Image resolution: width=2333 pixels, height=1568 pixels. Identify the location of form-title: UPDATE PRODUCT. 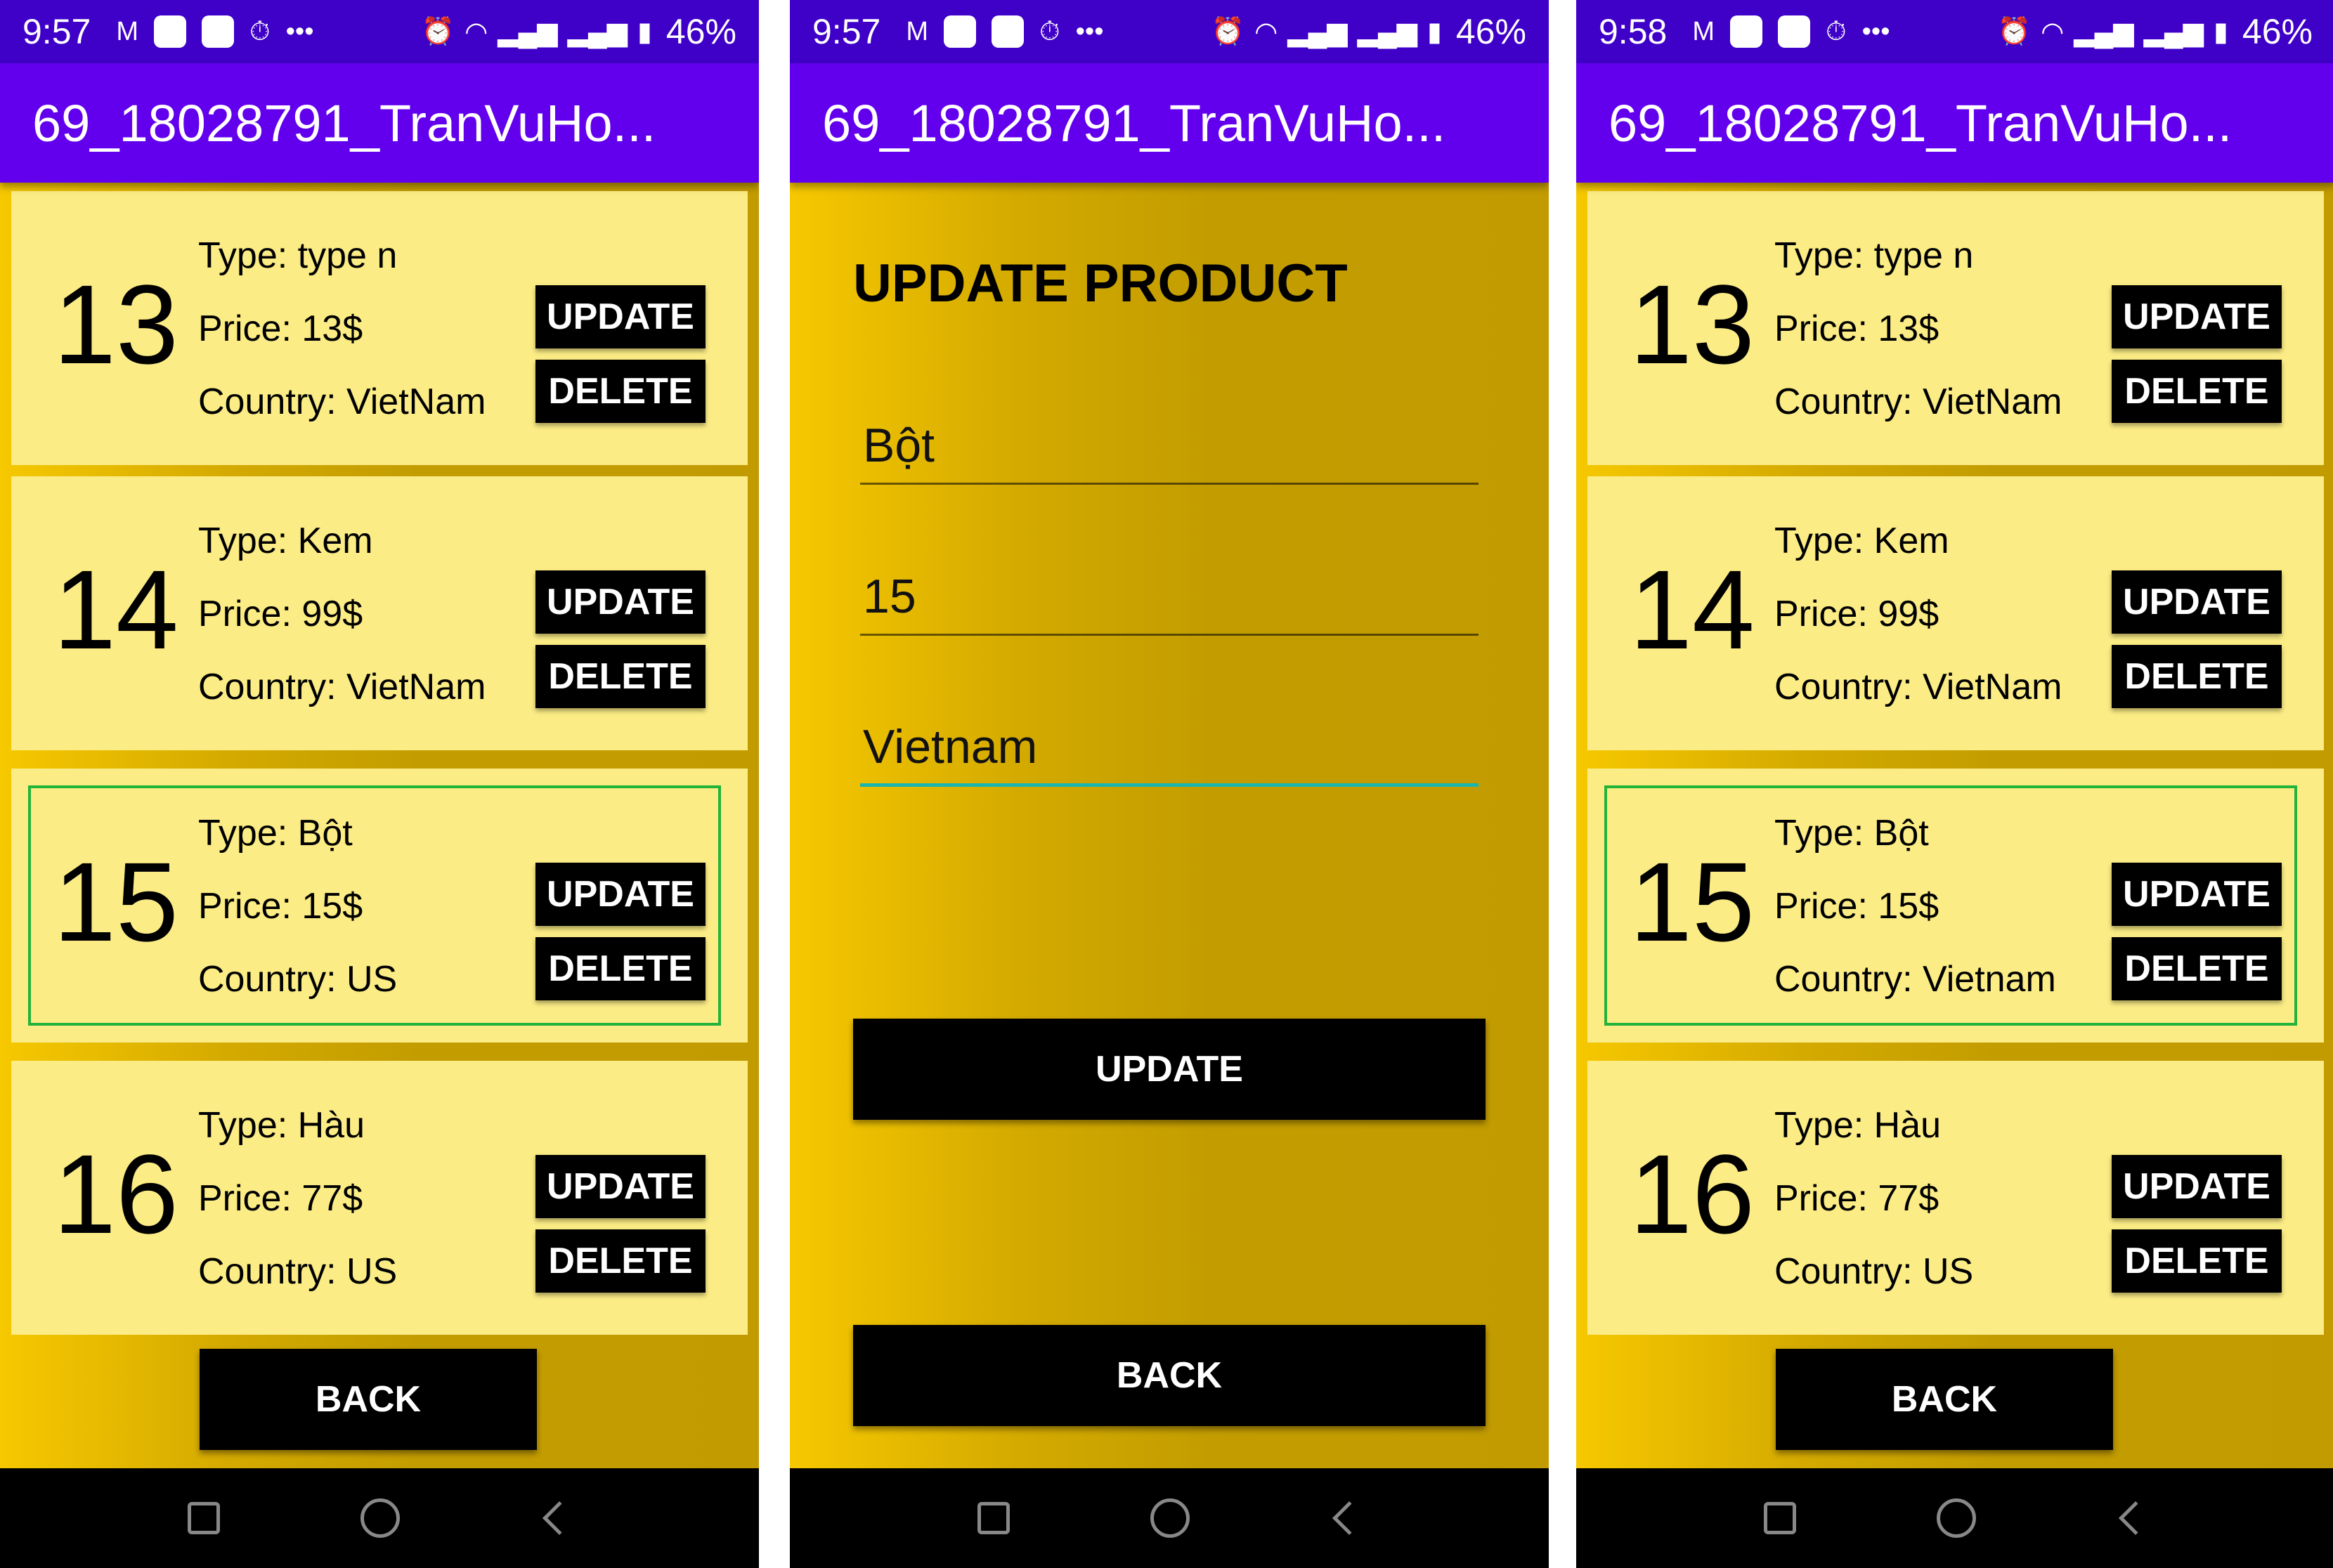
(1100, 283).